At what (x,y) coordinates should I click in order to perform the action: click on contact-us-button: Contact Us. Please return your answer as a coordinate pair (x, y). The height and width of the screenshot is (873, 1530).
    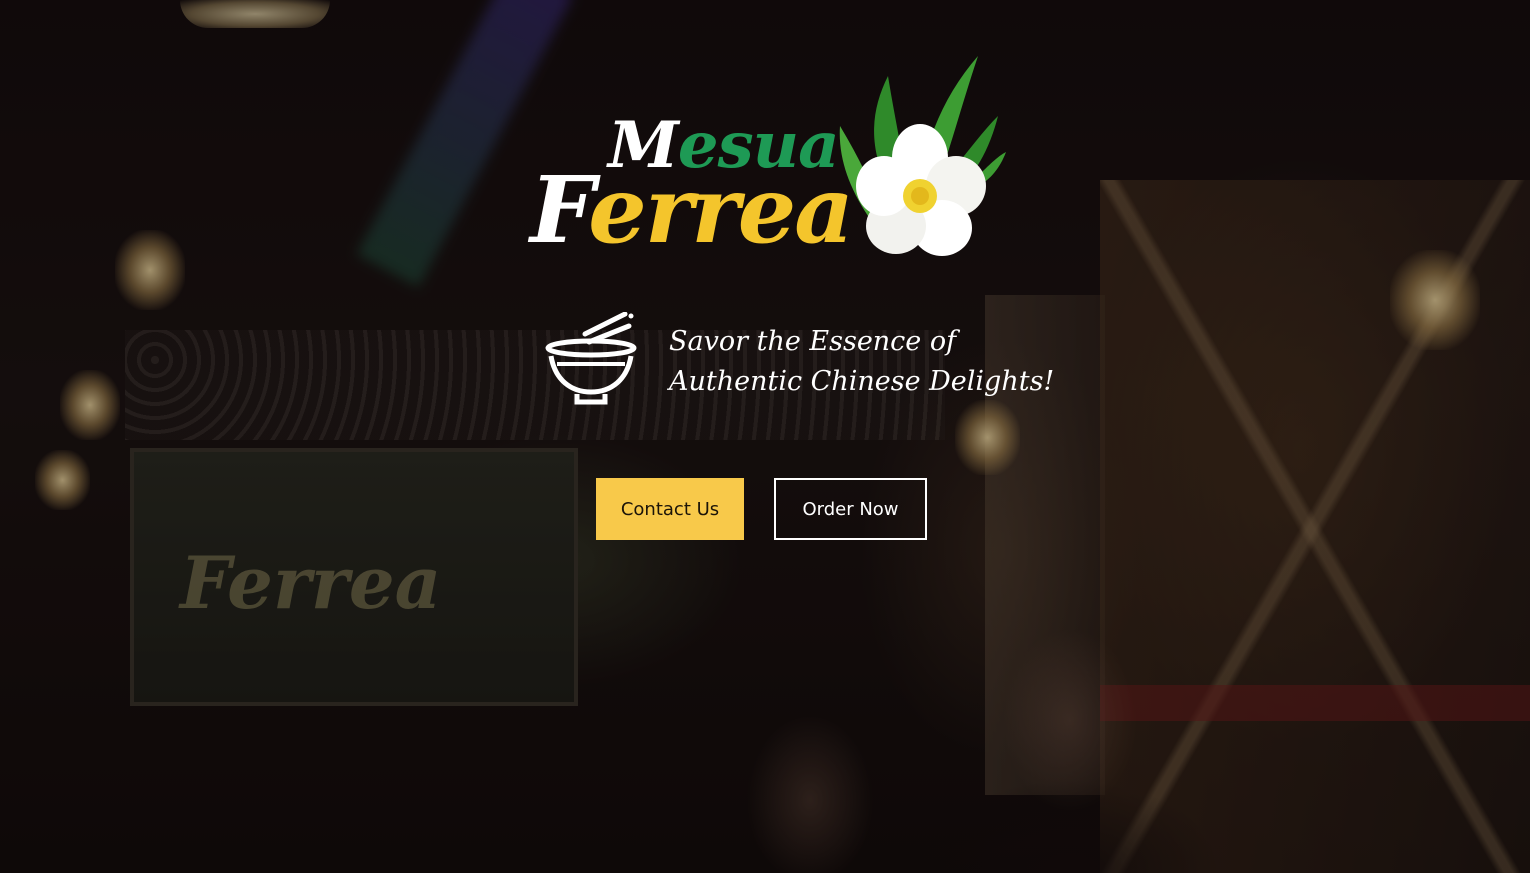
    Looking at the image, I should click on (670, 509).